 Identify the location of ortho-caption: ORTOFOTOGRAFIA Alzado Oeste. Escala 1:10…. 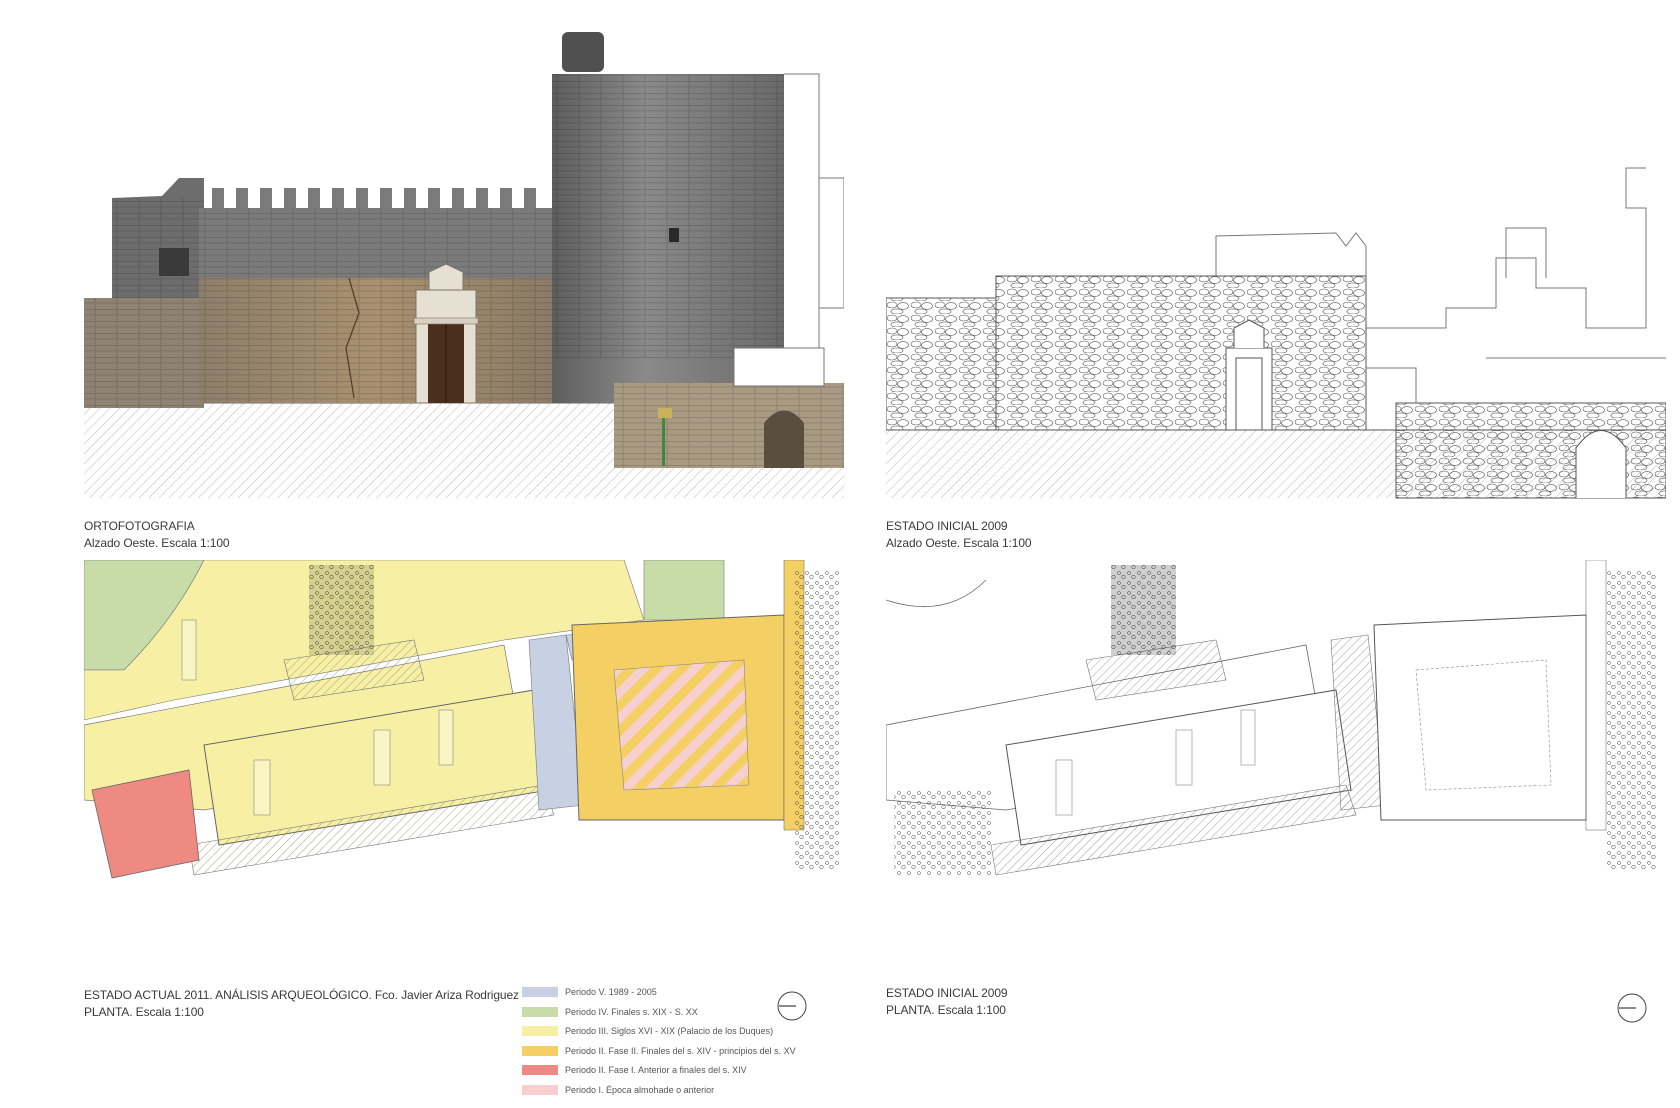
(157, 535).